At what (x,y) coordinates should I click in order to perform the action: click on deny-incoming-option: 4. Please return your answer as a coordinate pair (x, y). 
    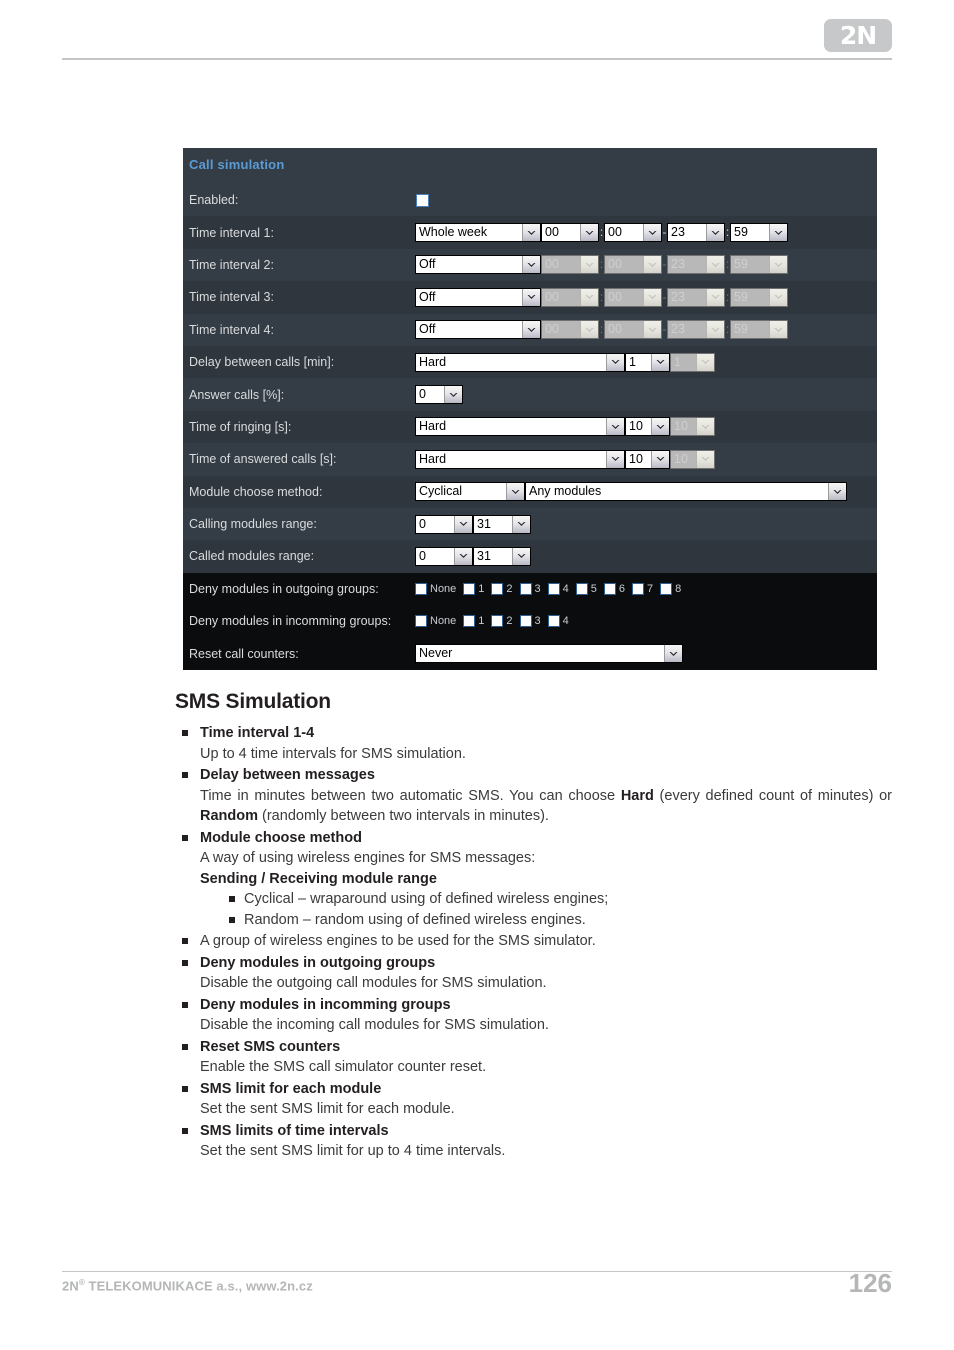
    Looking at the image, I should click on (558, 621).